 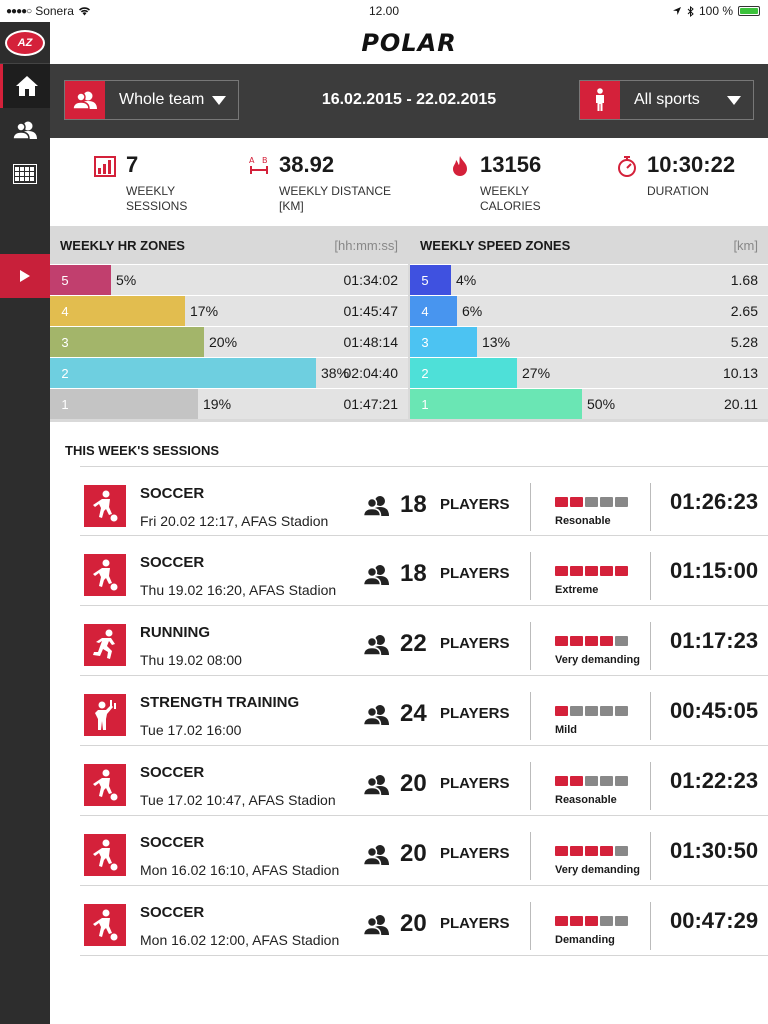 What do you see at coordinates (601, 404) in the screenshot?
I see `zone-percent: 50%` at bounding box center [601, 404].